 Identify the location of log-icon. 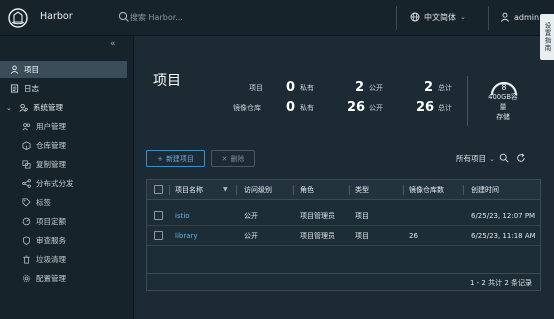
(14, 88).